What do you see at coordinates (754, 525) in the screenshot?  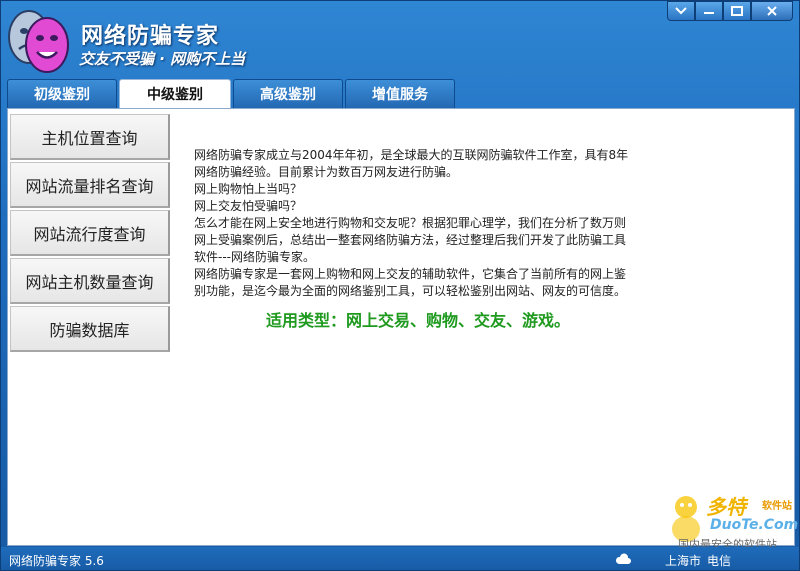 I see `watermark-domain: DuoTe.Com` at bounding box center [754, 525].